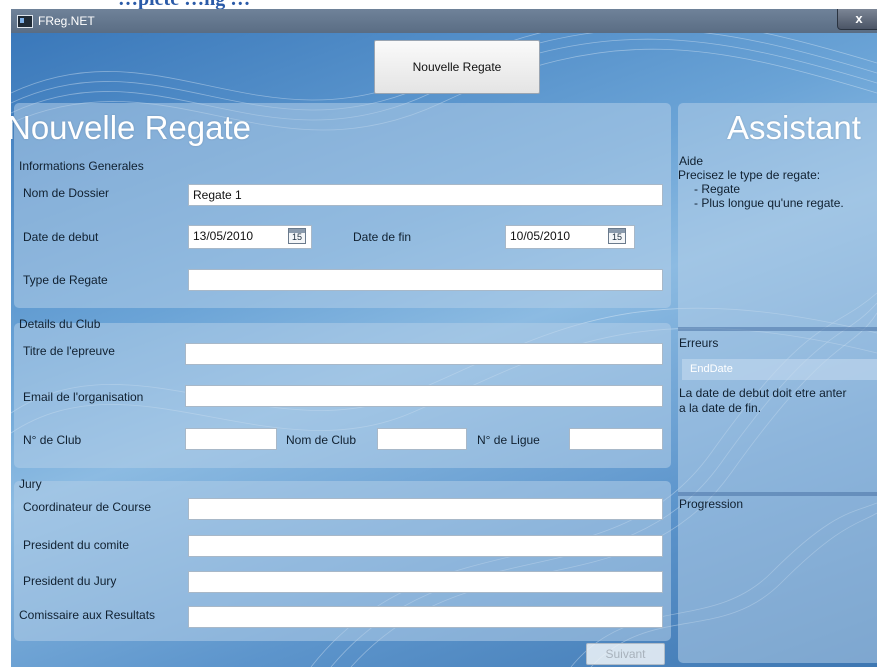  Describe the element at coordinates (749, 175) in the screenshot. I see `help-text: Precisez le type de regate:` at that location.